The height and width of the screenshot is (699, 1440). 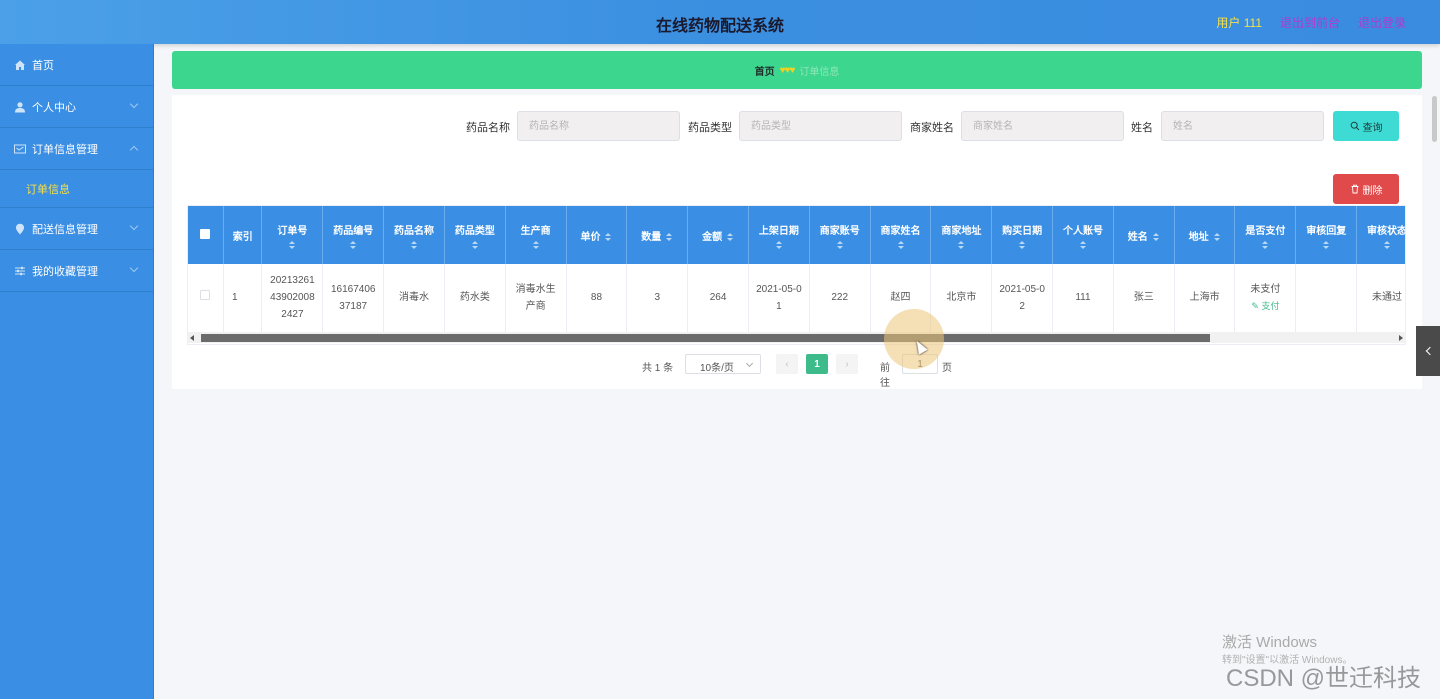 What do you see at coordinates (779, 235) in the screenshot?
I see `column-header: 上架日期` at bounding box center [779, 235].